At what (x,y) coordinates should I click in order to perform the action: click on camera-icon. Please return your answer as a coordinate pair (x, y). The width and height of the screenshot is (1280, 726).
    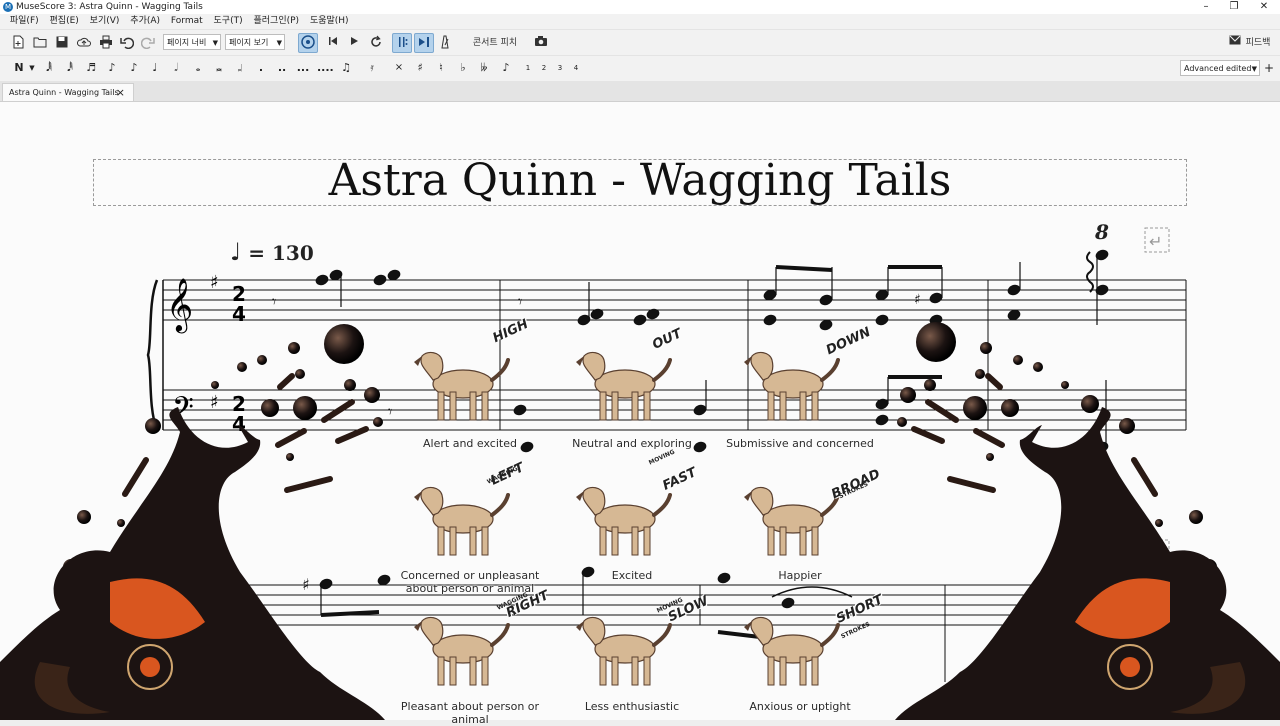
    Looking at the image, I should click on (541, 43).